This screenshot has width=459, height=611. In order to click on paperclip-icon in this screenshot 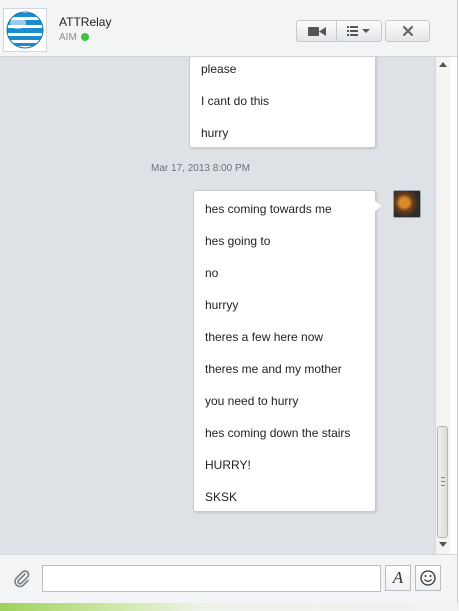, I will do `click(22, 579)`.